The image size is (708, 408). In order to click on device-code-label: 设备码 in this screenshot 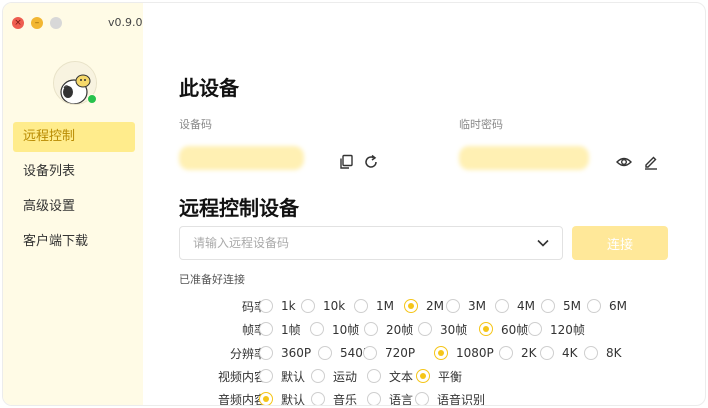, I will do `click(195, 124)`.